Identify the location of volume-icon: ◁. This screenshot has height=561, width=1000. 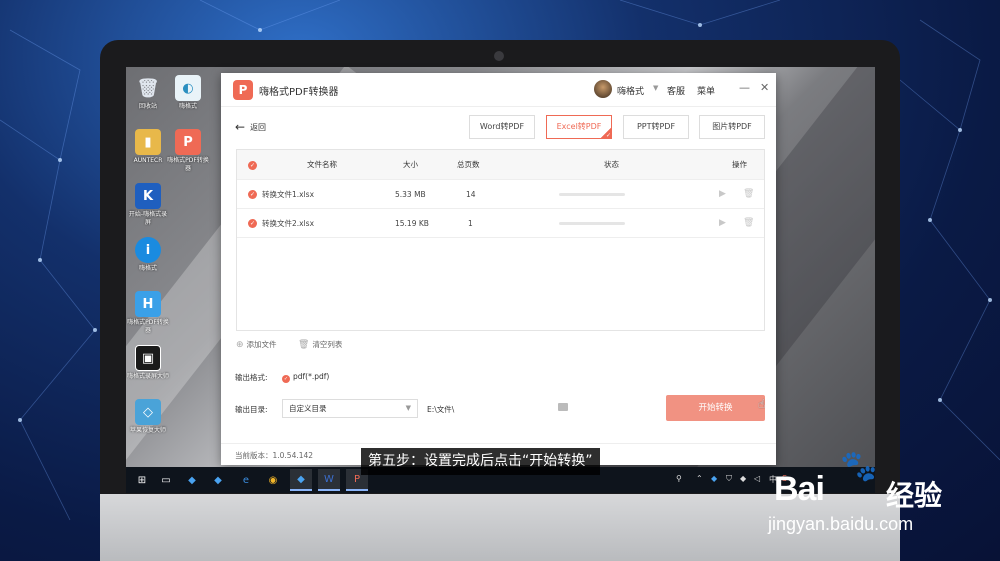
(757, 478).